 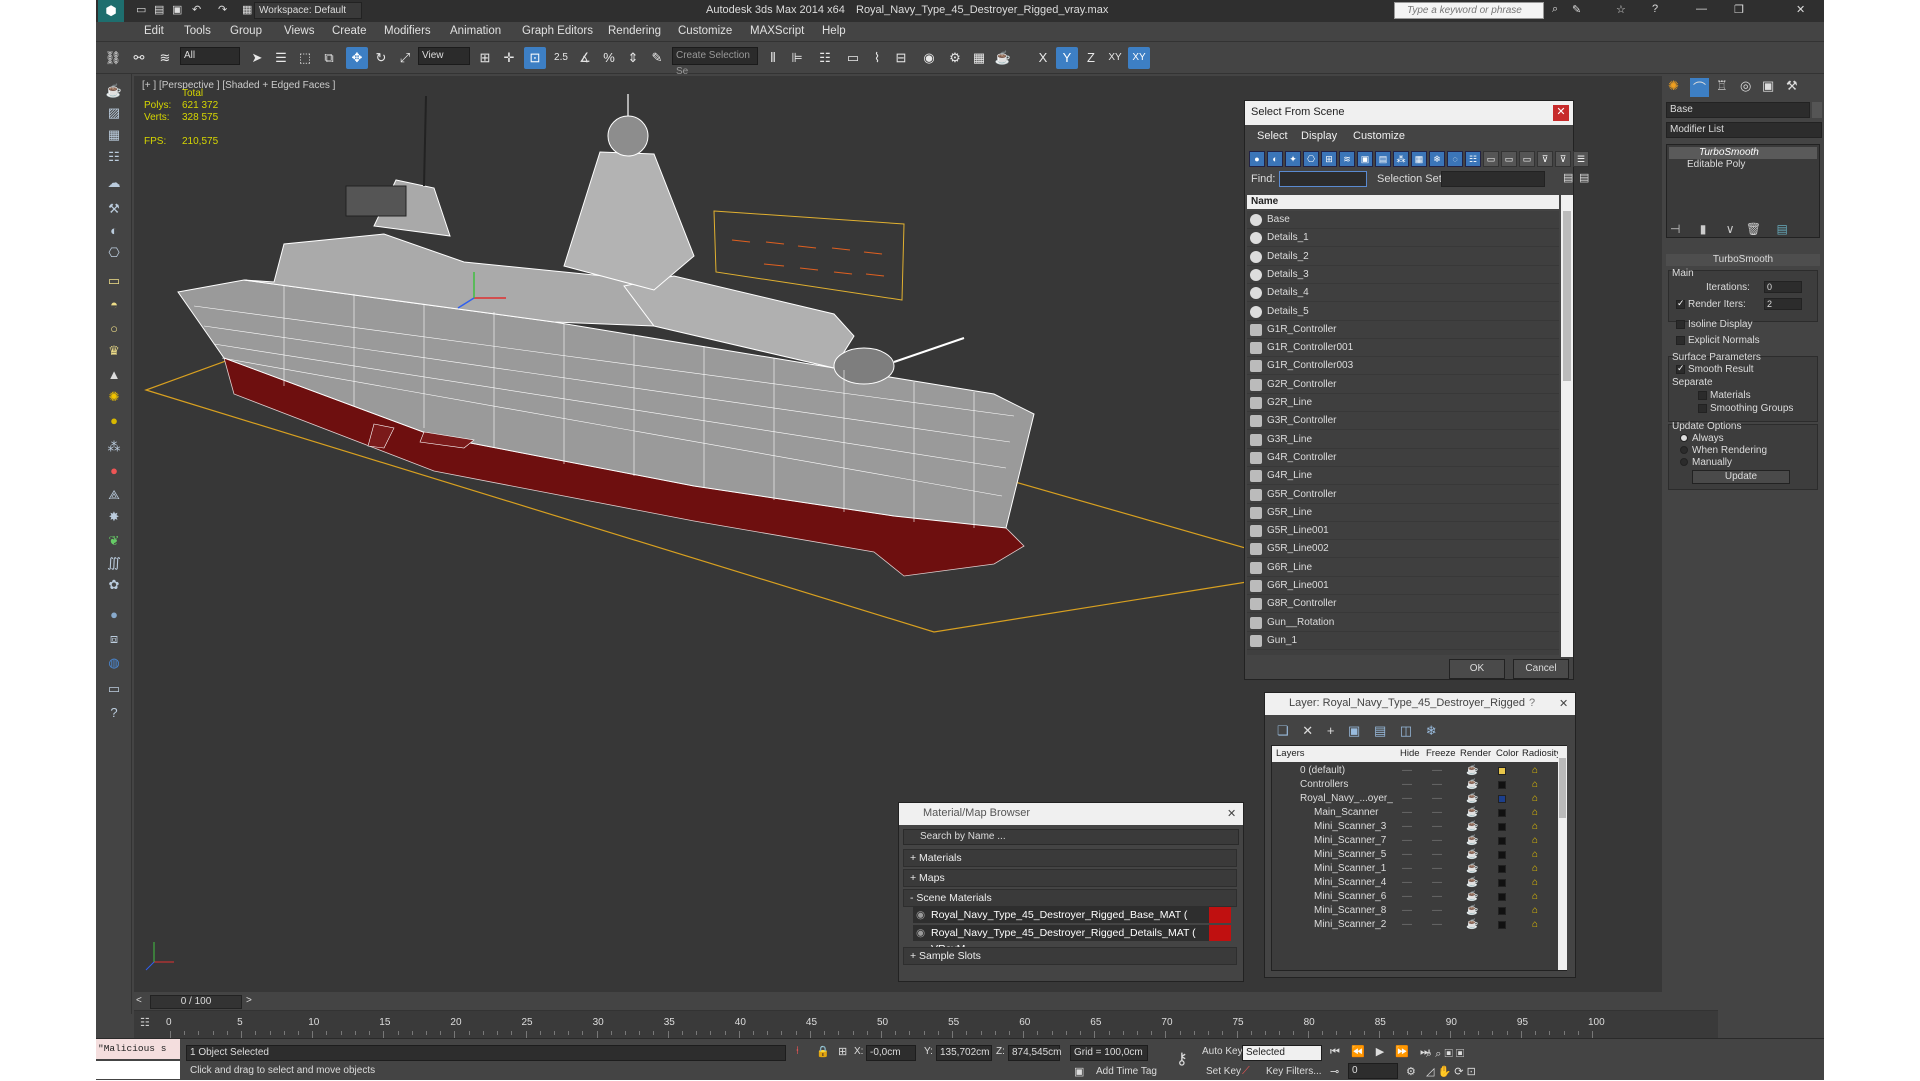 What do you see at coordinates (1441, 754) in the screenshot?
I see `col-freeze: Freeze` at bounding box center [1441, 754].